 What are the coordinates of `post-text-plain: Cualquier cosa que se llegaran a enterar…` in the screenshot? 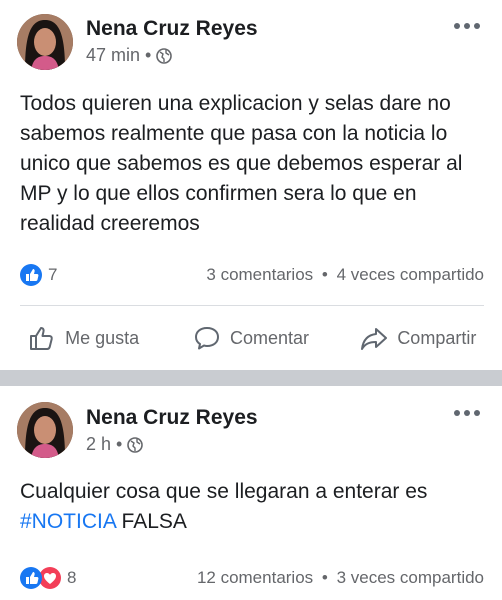 It's located at (224, 491).